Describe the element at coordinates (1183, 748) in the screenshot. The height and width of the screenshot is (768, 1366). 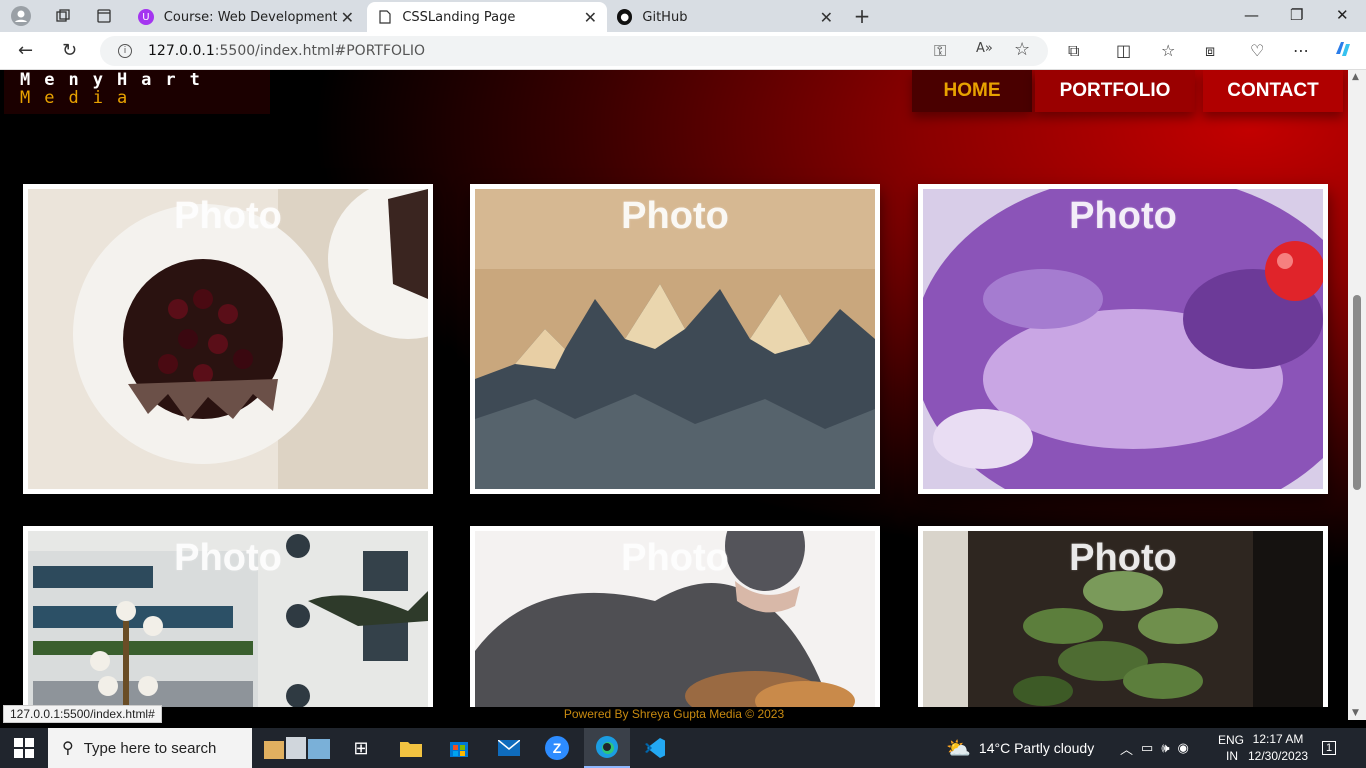
I see `network-icon: ◉` at that location.